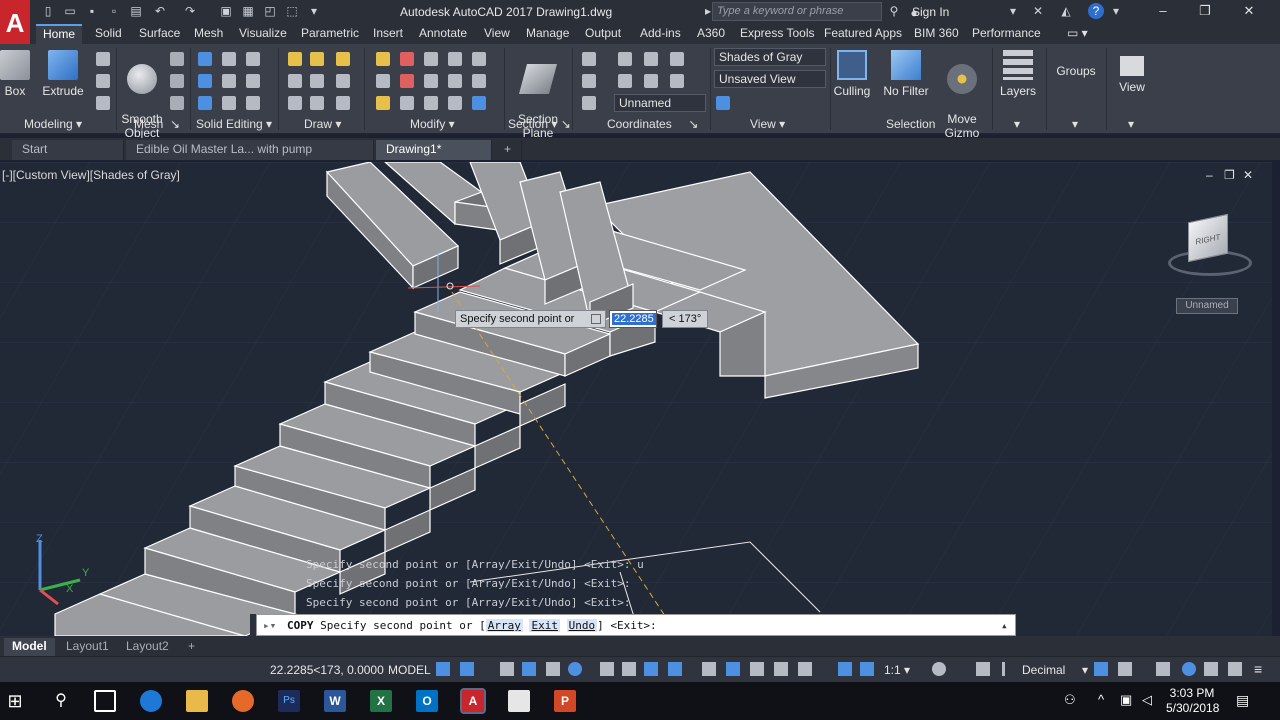 The image size is (1280, 720). What do you see at coordinates (1018, 73) in the screenshot?
I see `layers-button: Layers` at bounding box center [1018, 73].